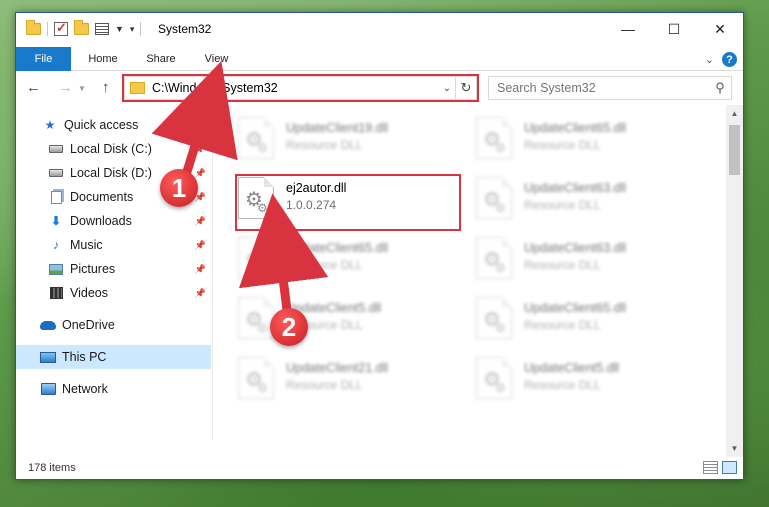 The image size is (769, 507). What do you see at coordinates (102, 197) in the screenshot?
I see `sidebar-item-label: Documents` at bounding box center [102, 197].